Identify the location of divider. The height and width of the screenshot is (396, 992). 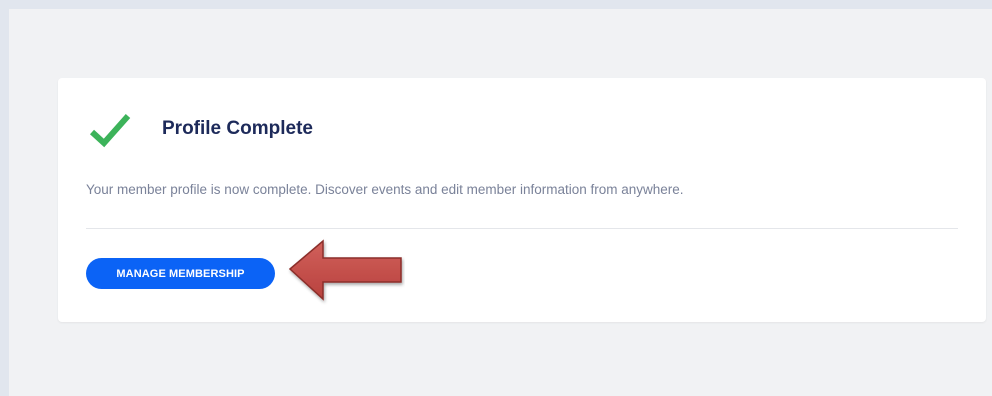
(522, 228).